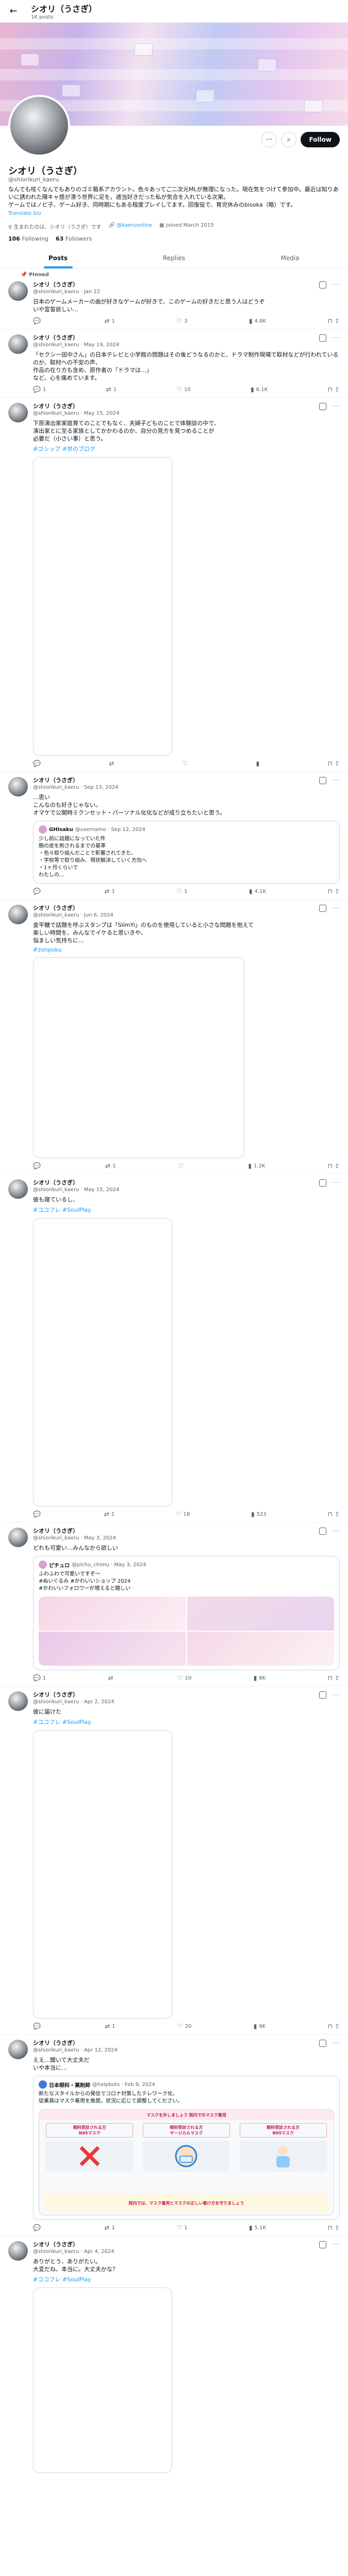 The height and width of the screenshot is (2576, 348). Describe the element at coordinates (260, 1678) in the screenshot. I see `views-button: ▮ 8K` at that location.